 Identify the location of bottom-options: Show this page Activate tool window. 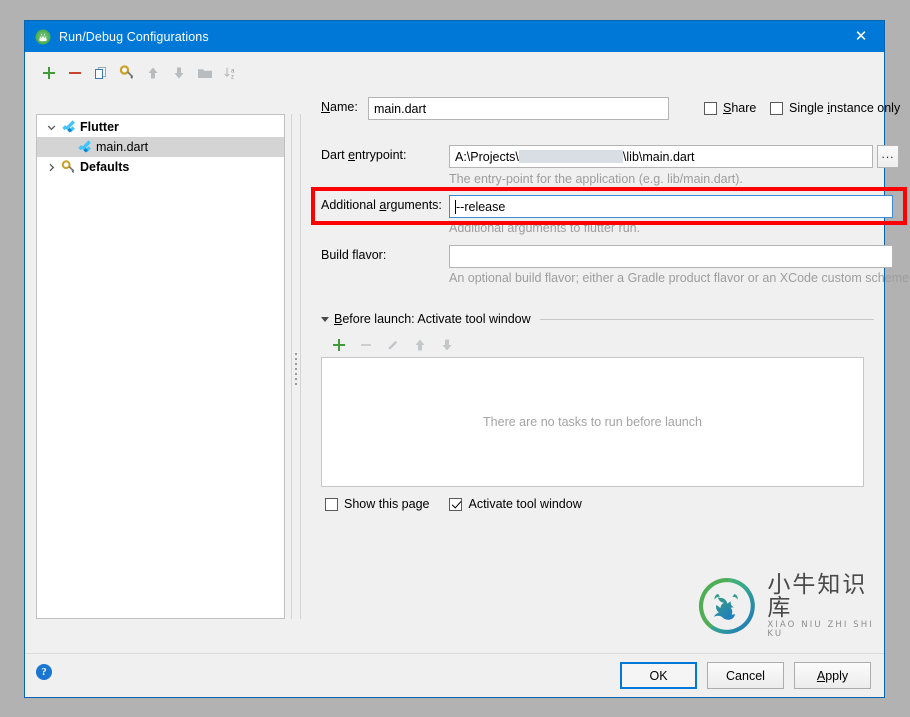
(453, 504).